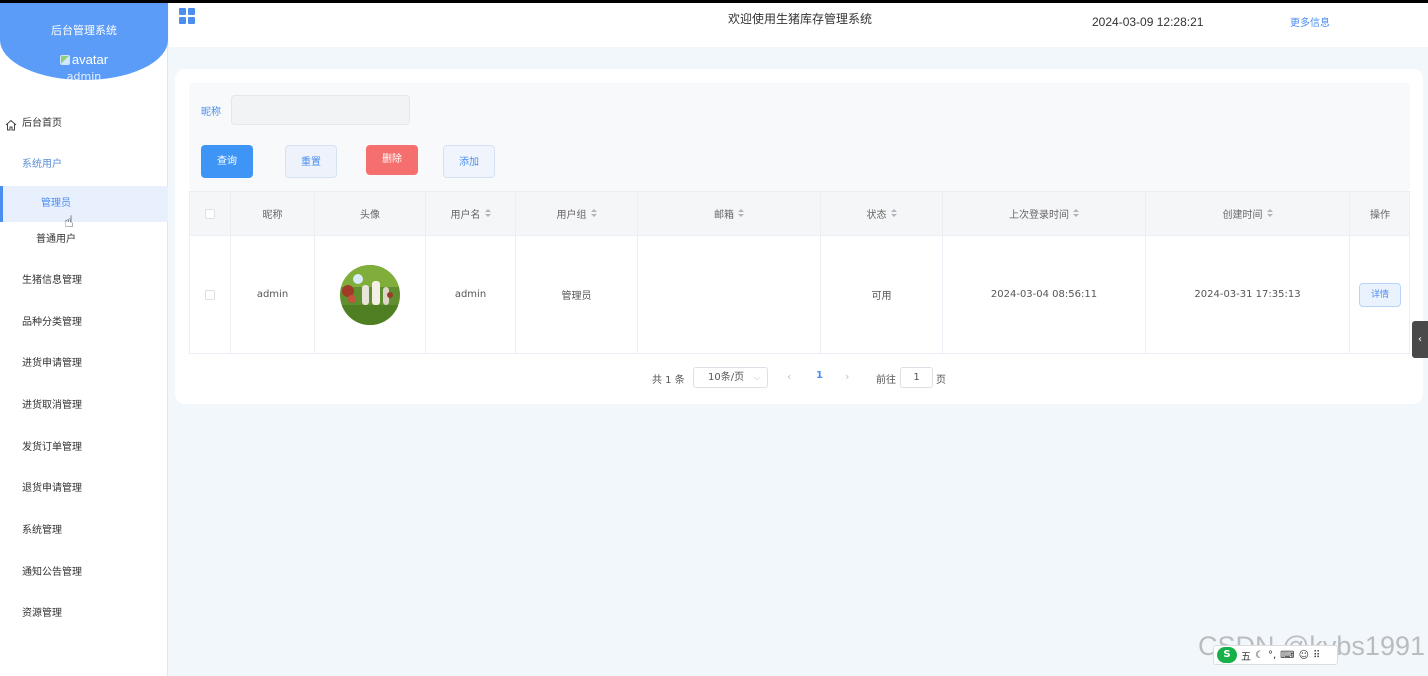 This screenshot has width=1428, height=676. Describe the element at coordinates (84, 124) in the screenshot. I see `menu-item-home: 后台首页` at that location.